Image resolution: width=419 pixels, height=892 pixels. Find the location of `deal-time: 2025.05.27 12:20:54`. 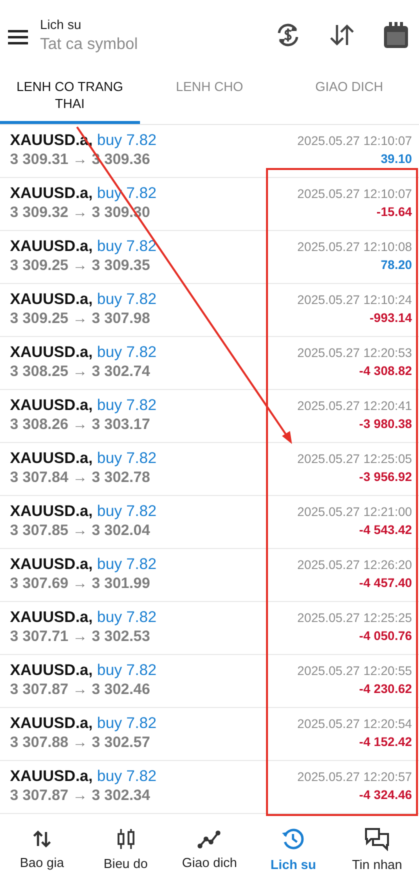

deal-time: 2025.05.27 12:20:54 is located at coordinates (354, 724).